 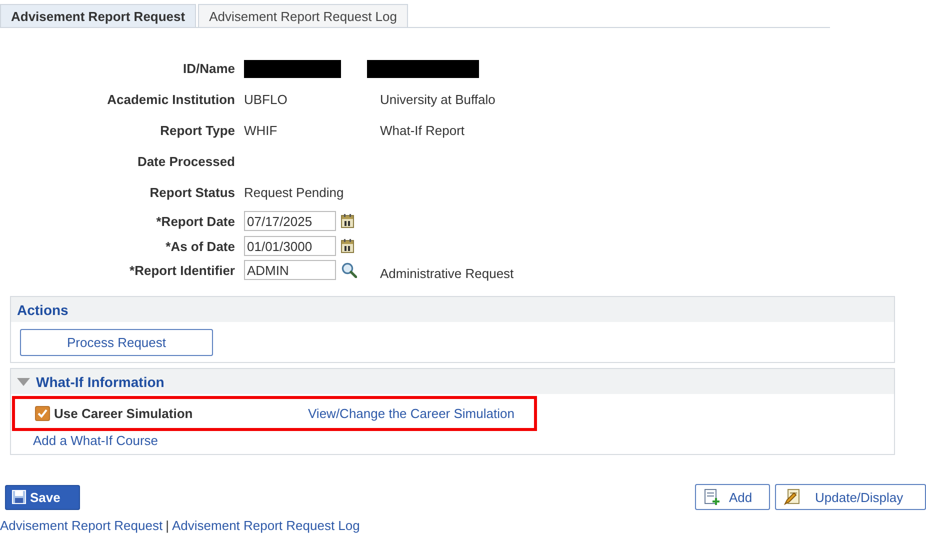 What do you see at coordinates (209, 68) in the screenshot?
I see `field-label: ID/Name` at bounding box center [209, 68].